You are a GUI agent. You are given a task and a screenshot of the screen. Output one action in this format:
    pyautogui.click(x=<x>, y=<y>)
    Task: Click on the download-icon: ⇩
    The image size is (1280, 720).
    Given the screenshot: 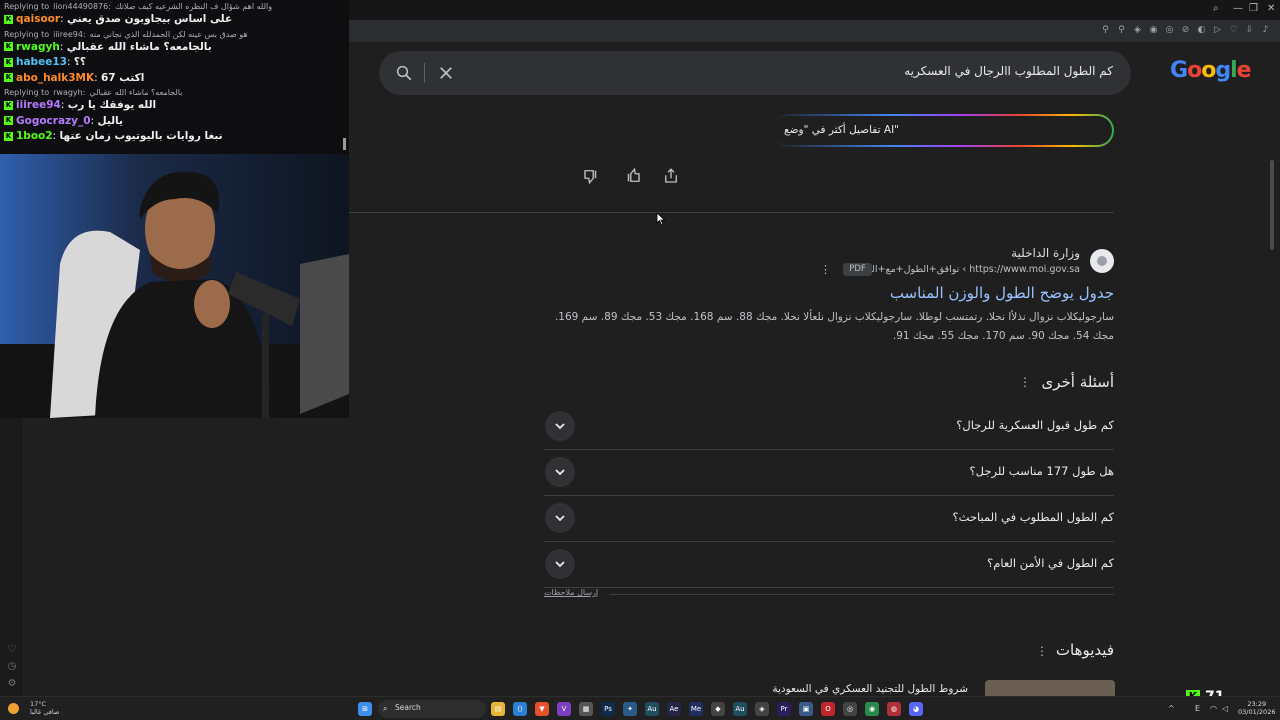 What is the action you would take?
    pyautogui.click(x=1249, y=30)
    